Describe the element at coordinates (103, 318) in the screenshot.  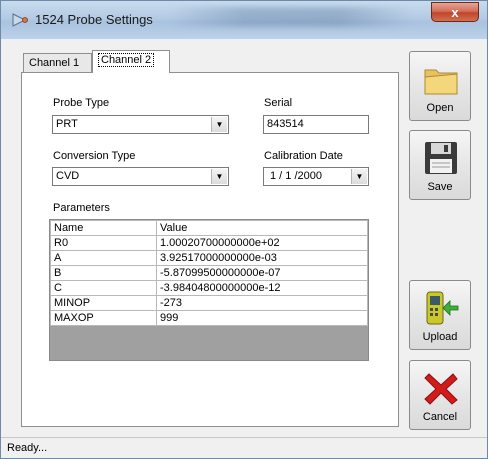
I see `param-name-cell: MAXOP` at that location.